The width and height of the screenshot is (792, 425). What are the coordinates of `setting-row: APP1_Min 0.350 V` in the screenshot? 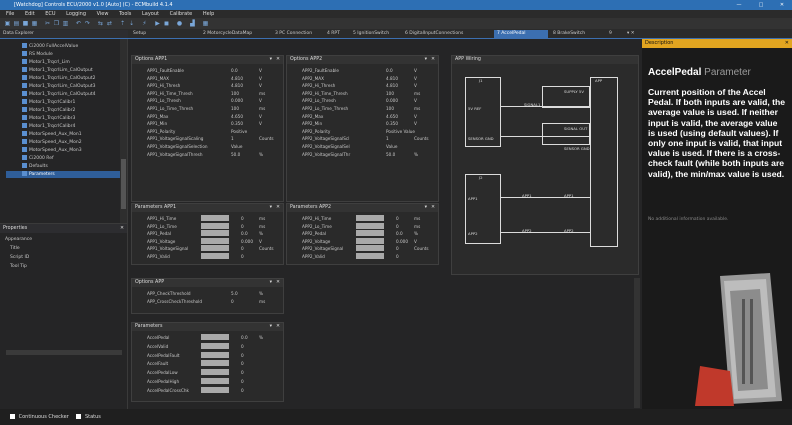 It's located at (207, 123).